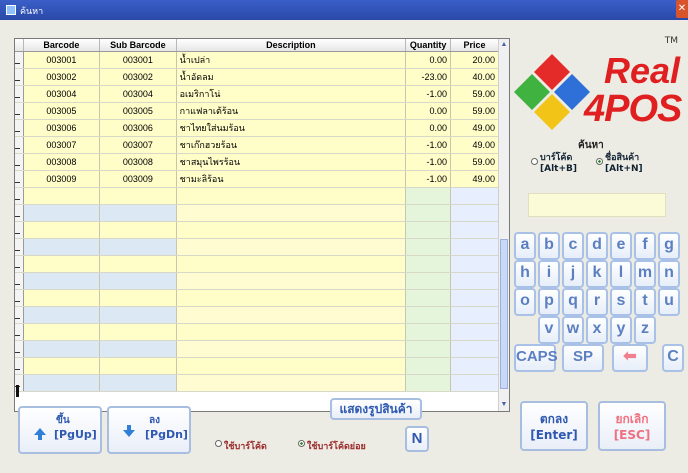 The height and width of the screenshot is (473, 688). Describe the element at coordinates (673, 358) in the screenshot. I see `clear-key: C` at that location.